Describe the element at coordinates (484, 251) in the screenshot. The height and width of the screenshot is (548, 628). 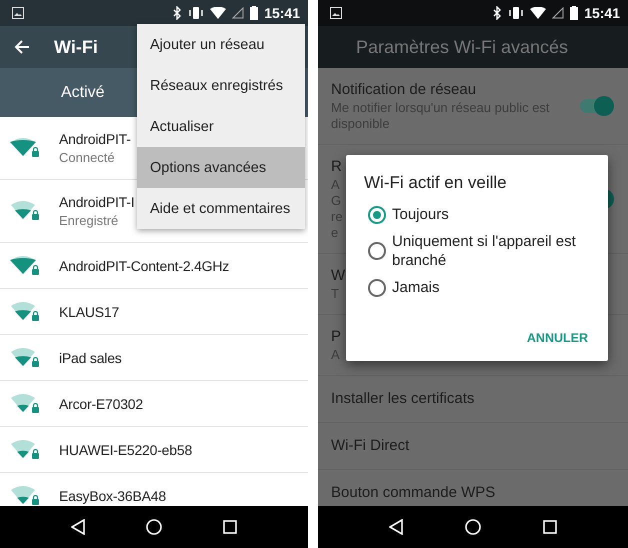
I see `option-label: Uniquement si l'appareil est branché` at that location.